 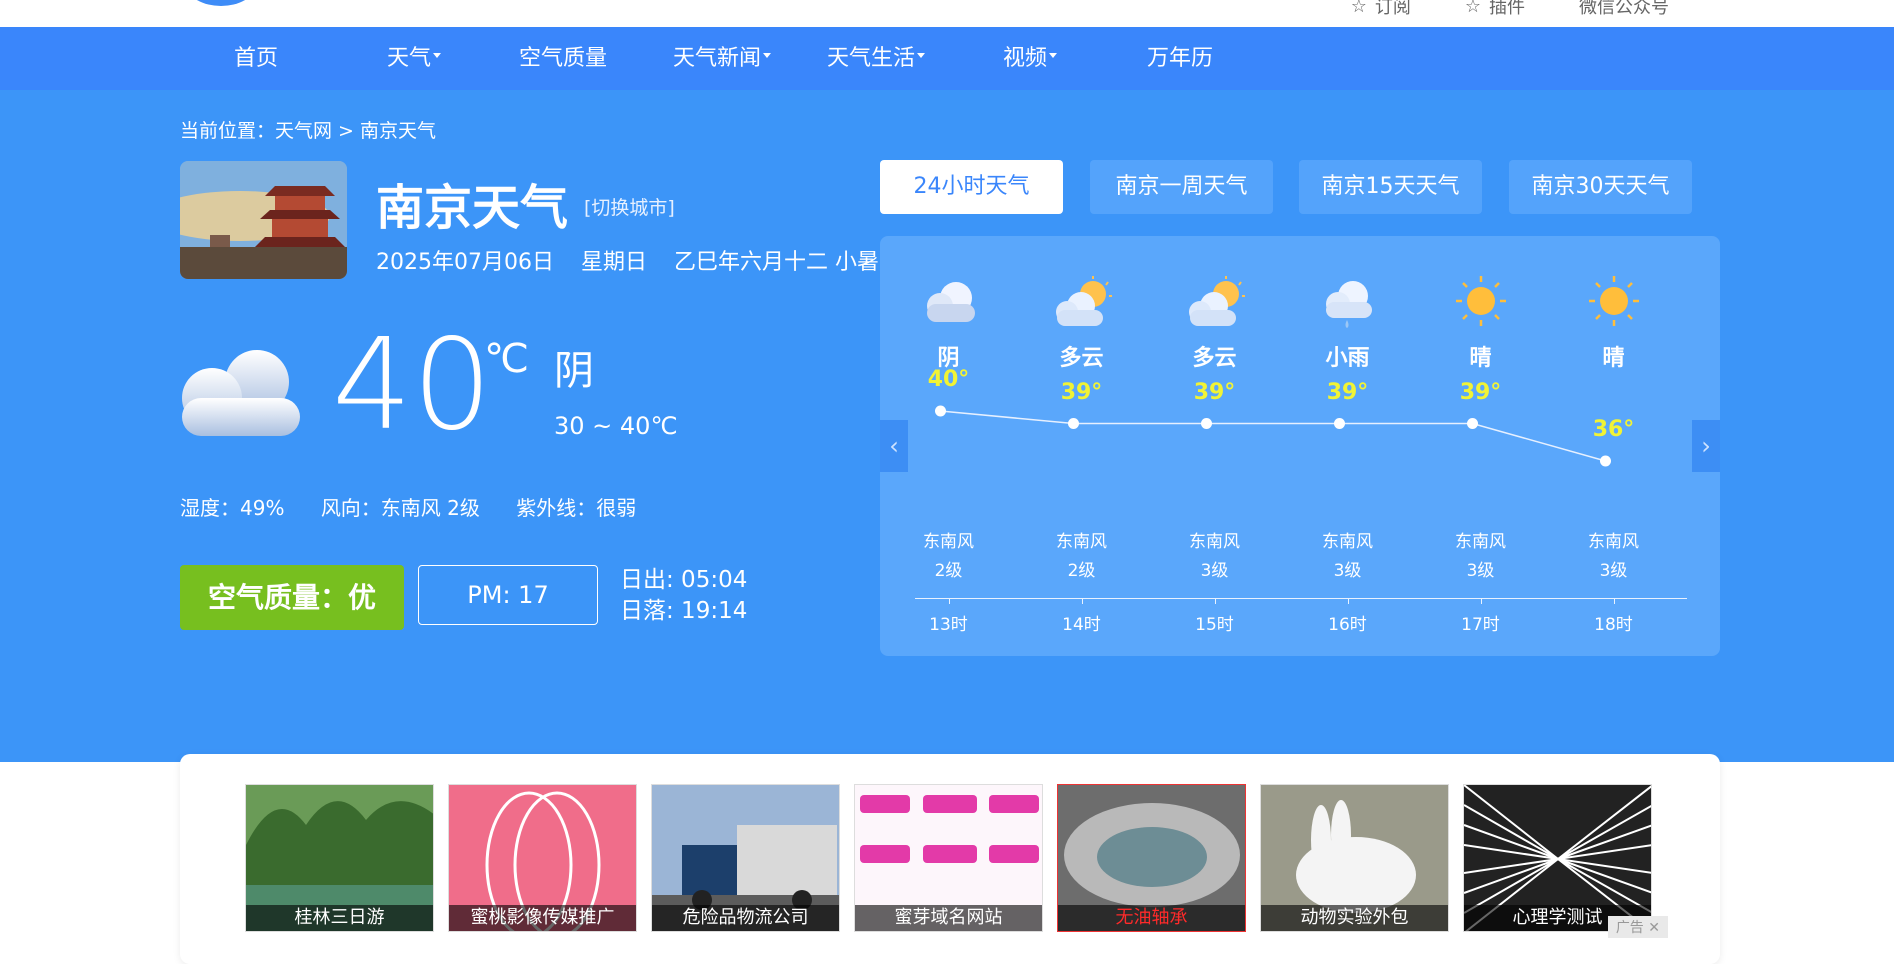 I want to click on hour-condition: 小雨, so click(x=1347, y=358).